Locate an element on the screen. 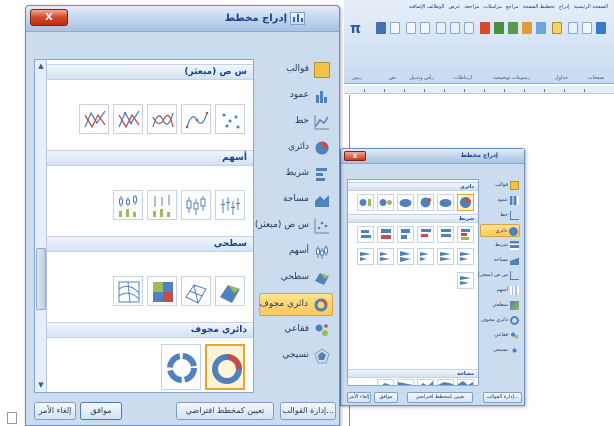 This screenshot has width=614, height=426. scroll-down-icon: ▼ is located at coordinates (41, 385).